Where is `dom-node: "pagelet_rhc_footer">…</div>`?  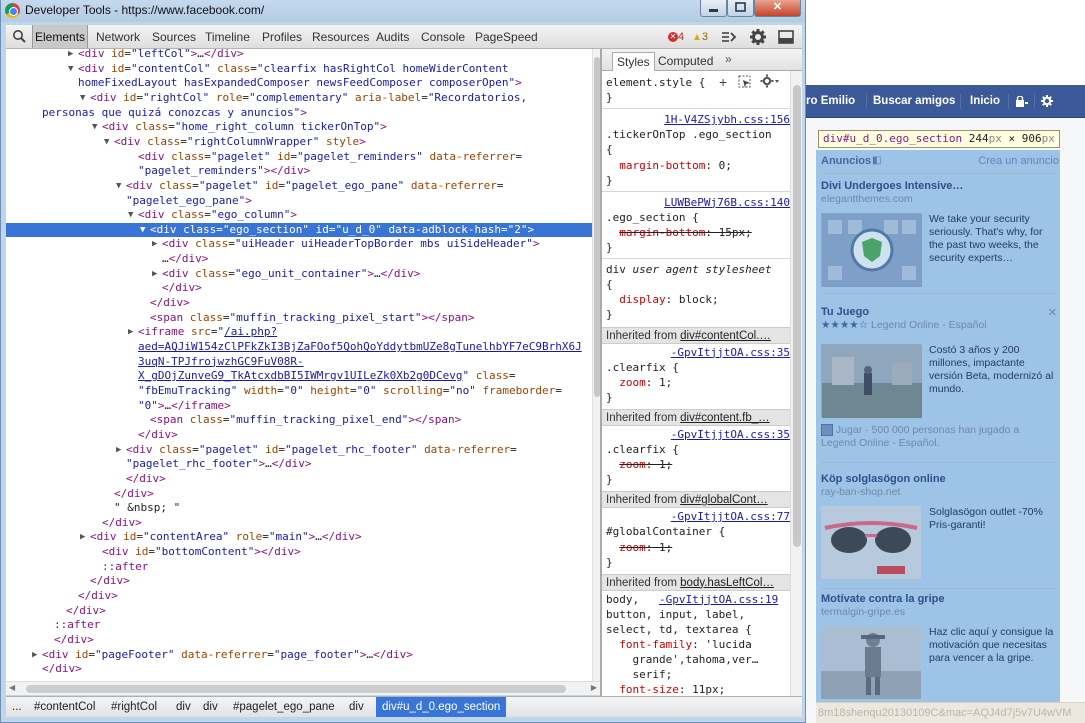 dom-node: "pagelet_rhc_footer">…</div> is located at coordinates (299, 464).